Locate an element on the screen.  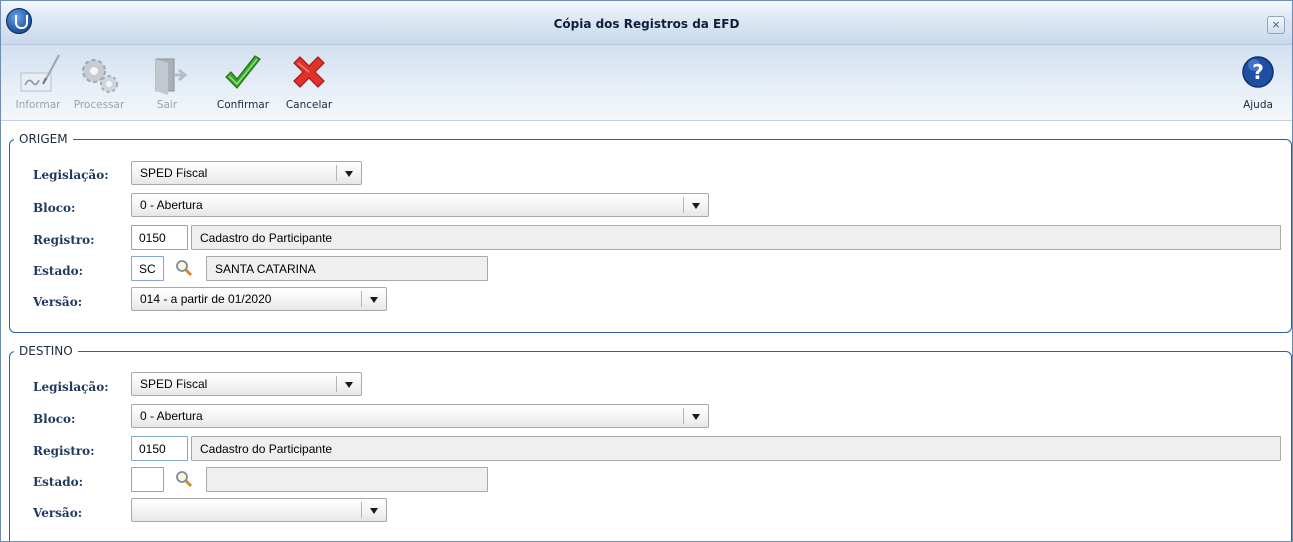
cancelar-label: Cancelar is located at coordinates (309, 105).